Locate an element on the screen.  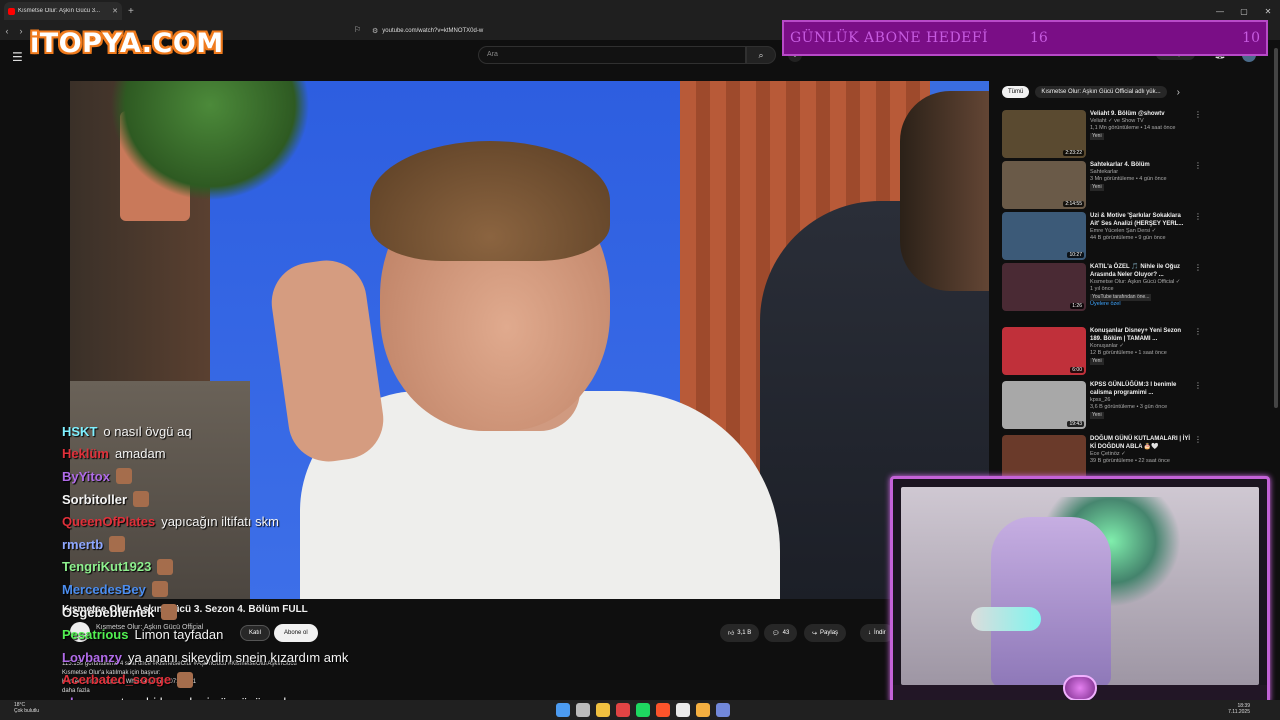
youtube-favicon-icon is located at coordinates (11, 11).